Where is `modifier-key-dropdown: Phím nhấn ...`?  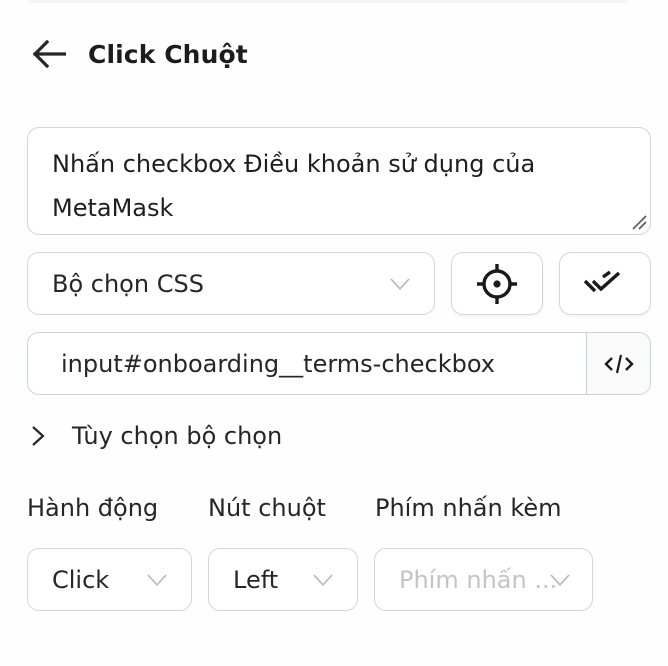 modifier-key-dropdown: Phím nhấn ... is located at coordinates (483, 579).